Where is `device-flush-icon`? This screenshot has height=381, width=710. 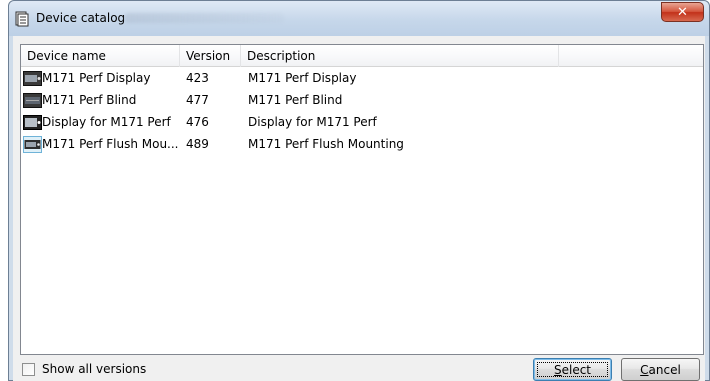 device-flush-icon is located at coordinates (32, 144).